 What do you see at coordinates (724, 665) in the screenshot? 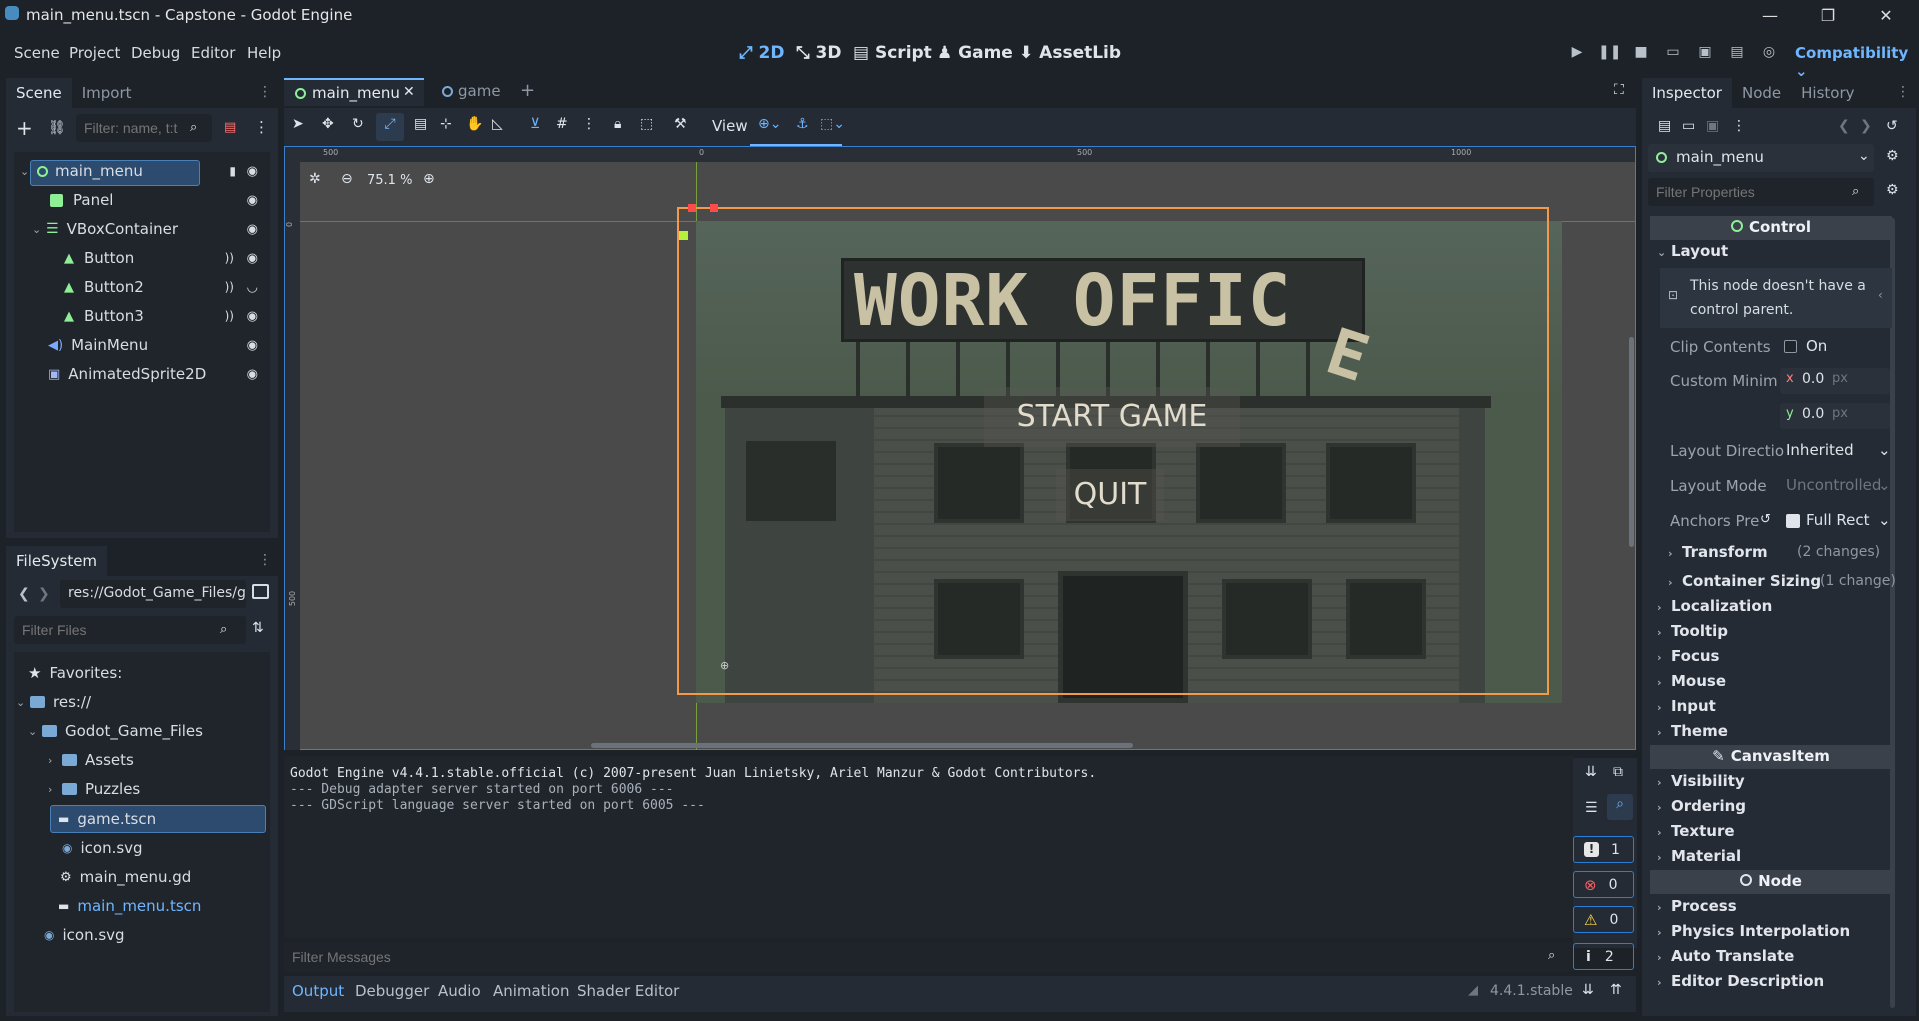
I see `pivot-icon: ⊕` at bounding box center [724, 665].